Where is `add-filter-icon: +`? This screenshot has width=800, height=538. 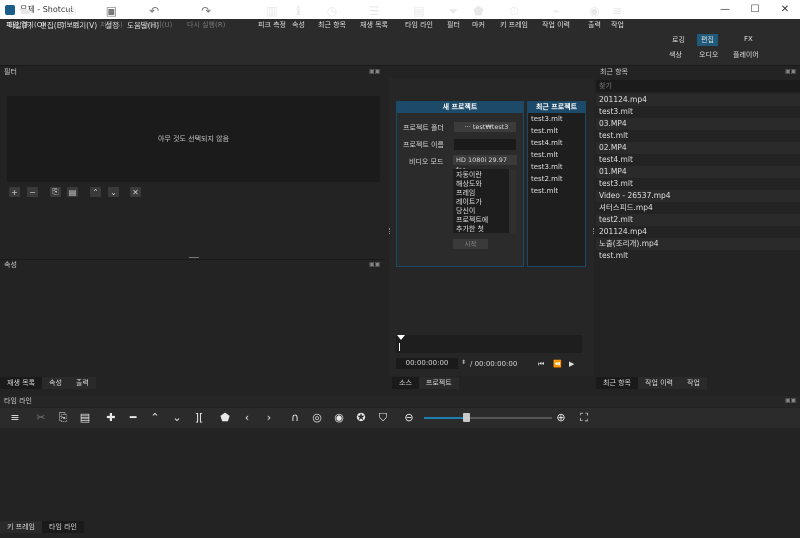
add-filter-icon: + is located at coordinates (14, 192).